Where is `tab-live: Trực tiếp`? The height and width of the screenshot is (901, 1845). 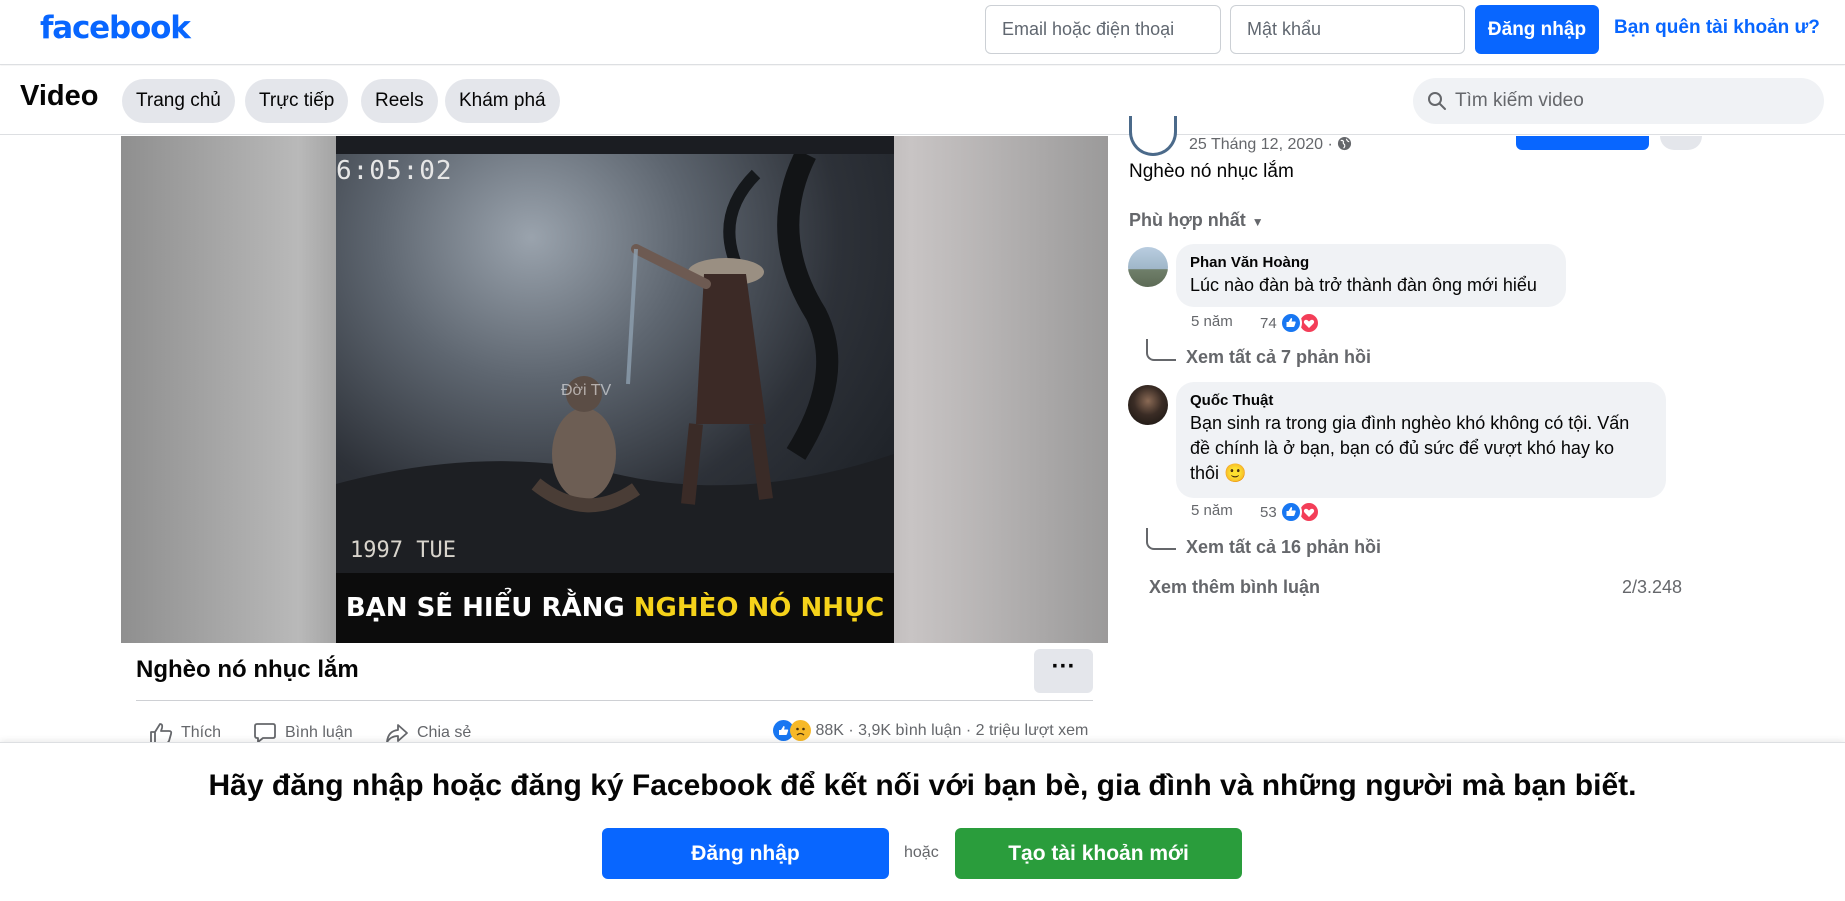 tab-live: Trực tiếp is located at coordinates (297, 101).